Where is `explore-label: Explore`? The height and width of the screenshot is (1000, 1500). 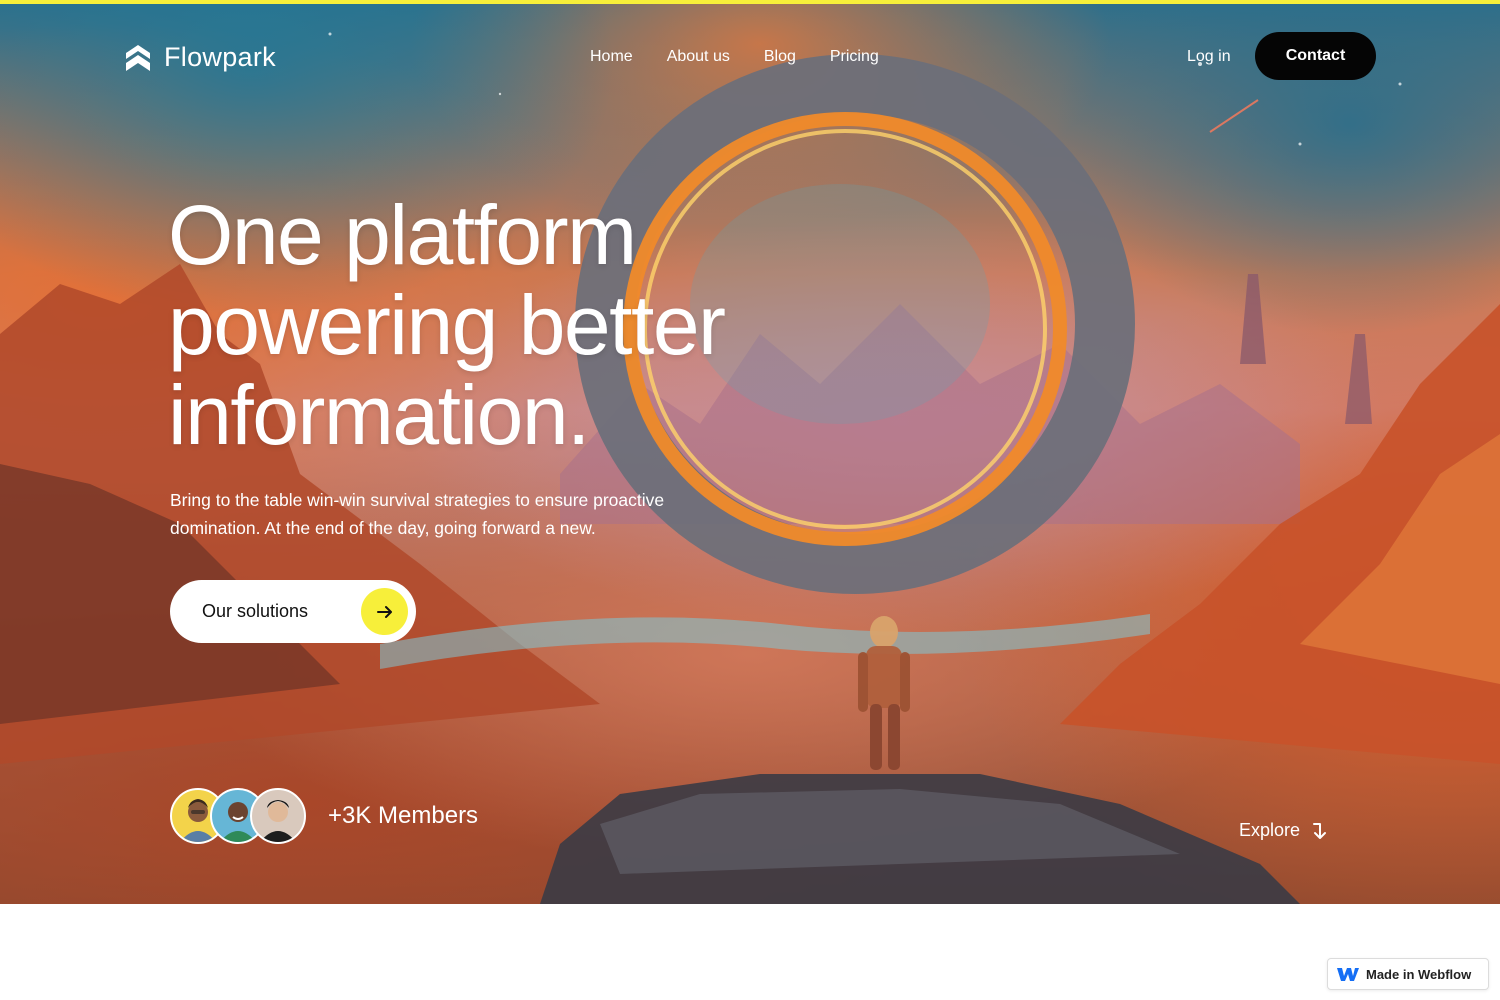
explore-label: Explore is located at coordinates (1270, 830).